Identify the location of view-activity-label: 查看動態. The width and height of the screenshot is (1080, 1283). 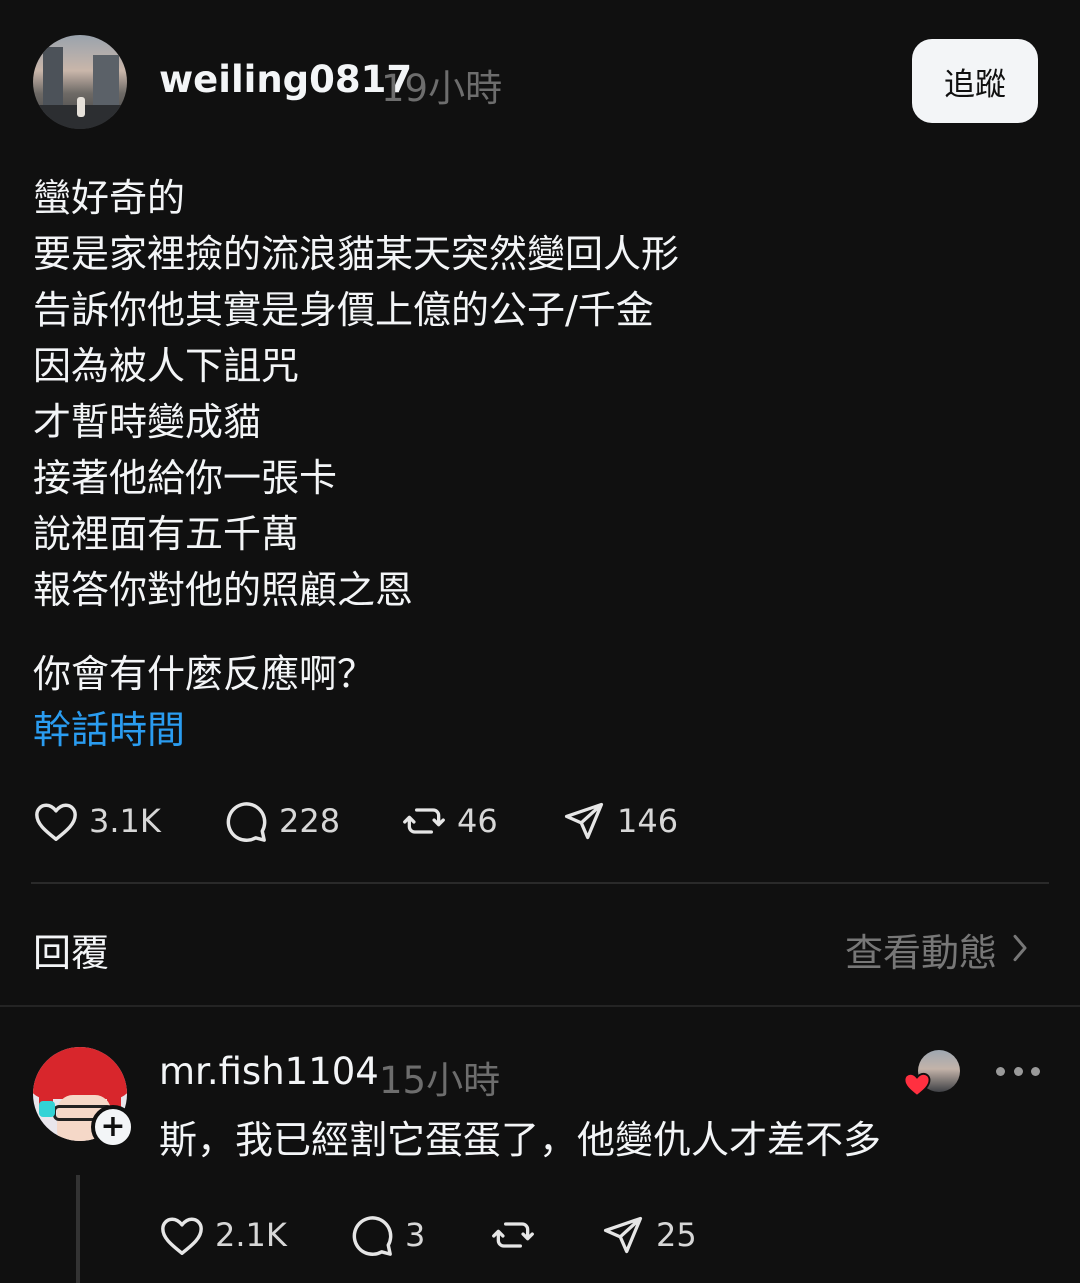
(921, 953).